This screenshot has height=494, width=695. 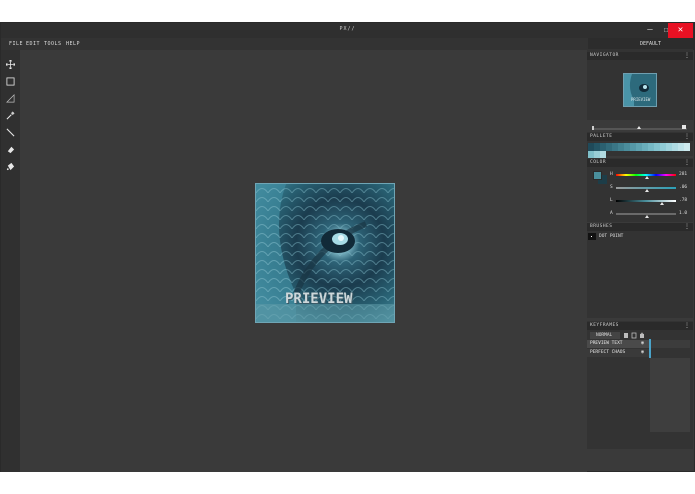 I want to click on menu-help: HELP, so click(x=73, y=44).